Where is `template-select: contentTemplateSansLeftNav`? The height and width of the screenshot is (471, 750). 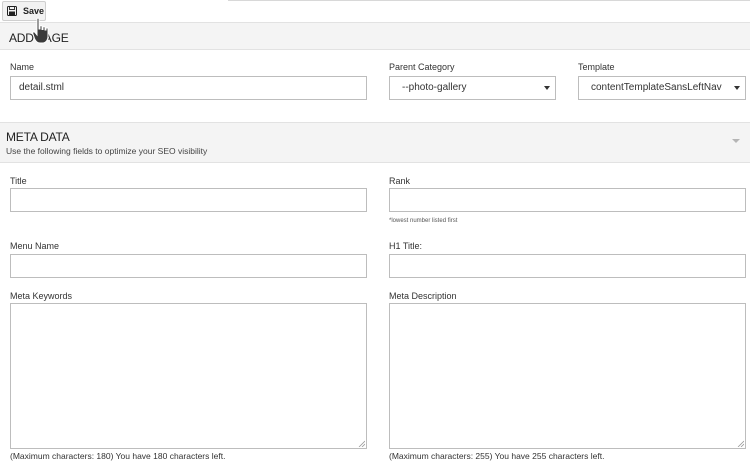 template-select: contentTemplateSansLeftNav is located at coordinates (662, 88).